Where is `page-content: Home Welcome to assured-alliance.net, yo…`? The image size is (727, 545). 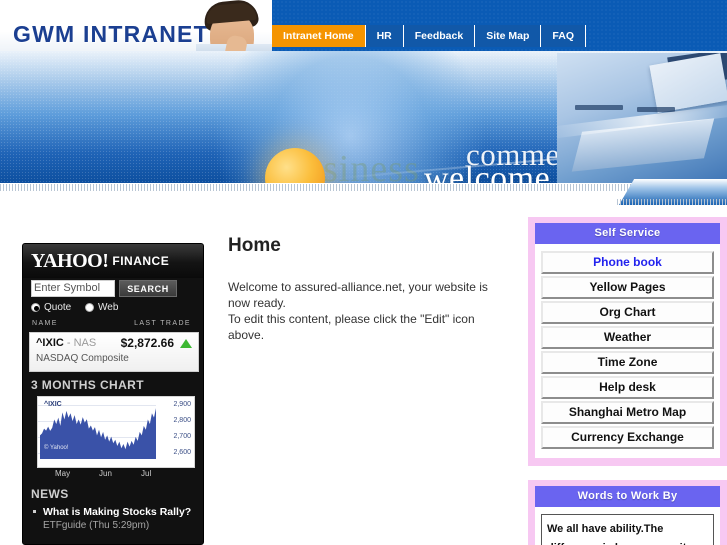 page-content: Home Welcome to assured-alliance.net, yo… is located at coordinates (370, 289).